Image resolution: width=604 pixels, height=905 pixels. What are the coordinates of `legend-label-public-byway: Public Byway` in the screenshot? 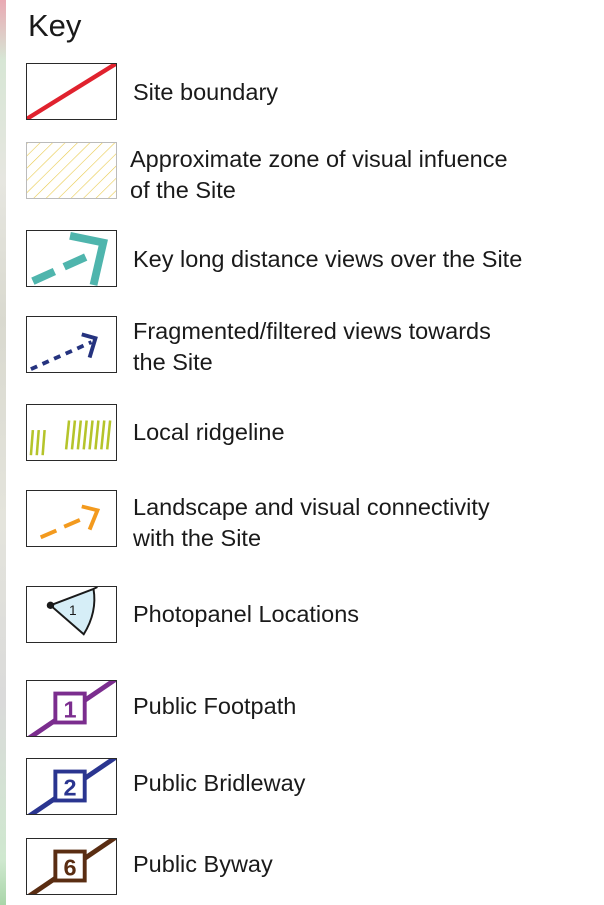 It's located at (203, 864).